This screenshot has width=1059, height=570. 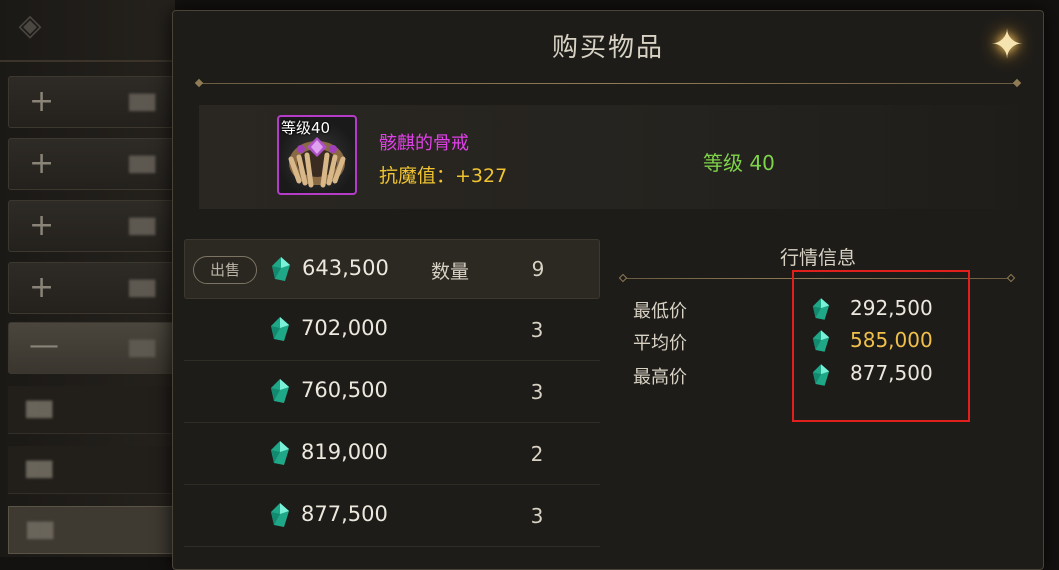 I want to click on listing-row: 819,000 2, so click(x=392, y=454).